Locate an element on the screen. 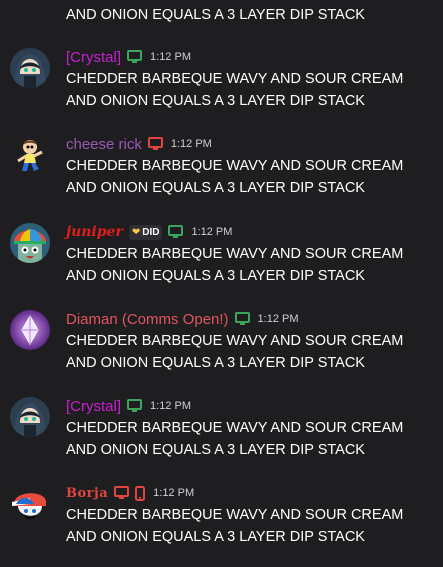  rainbow-hat-avatar-icon is located at coordinates (30, 243).